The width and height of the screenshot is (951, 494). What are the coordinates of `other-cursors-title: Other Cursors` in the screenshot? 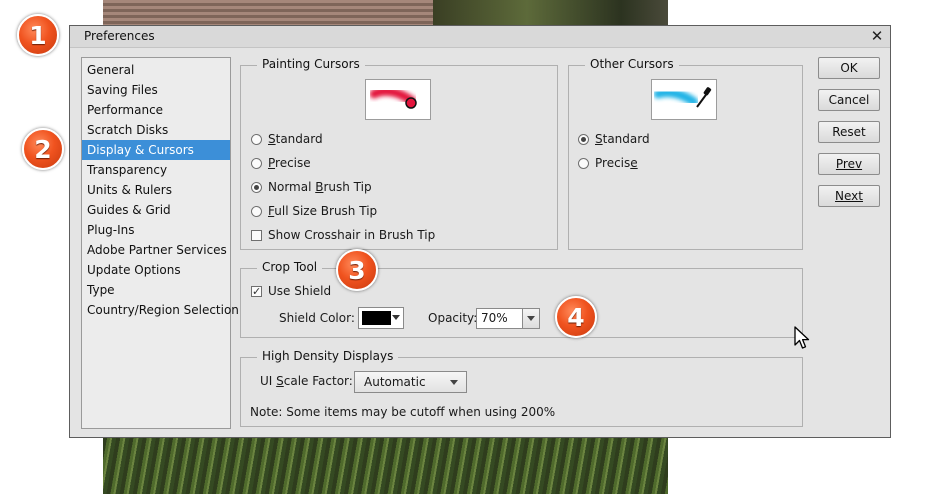 It's located at (632, 64).